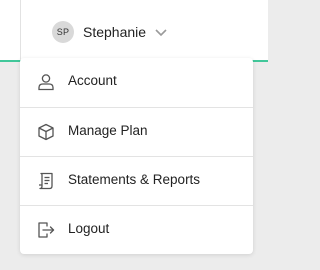 Image resolution: width=320 pixels, height=270 pixels. Describe the element at coordinates (46, 181) in the screenshot. I see `document-icon` at that location.